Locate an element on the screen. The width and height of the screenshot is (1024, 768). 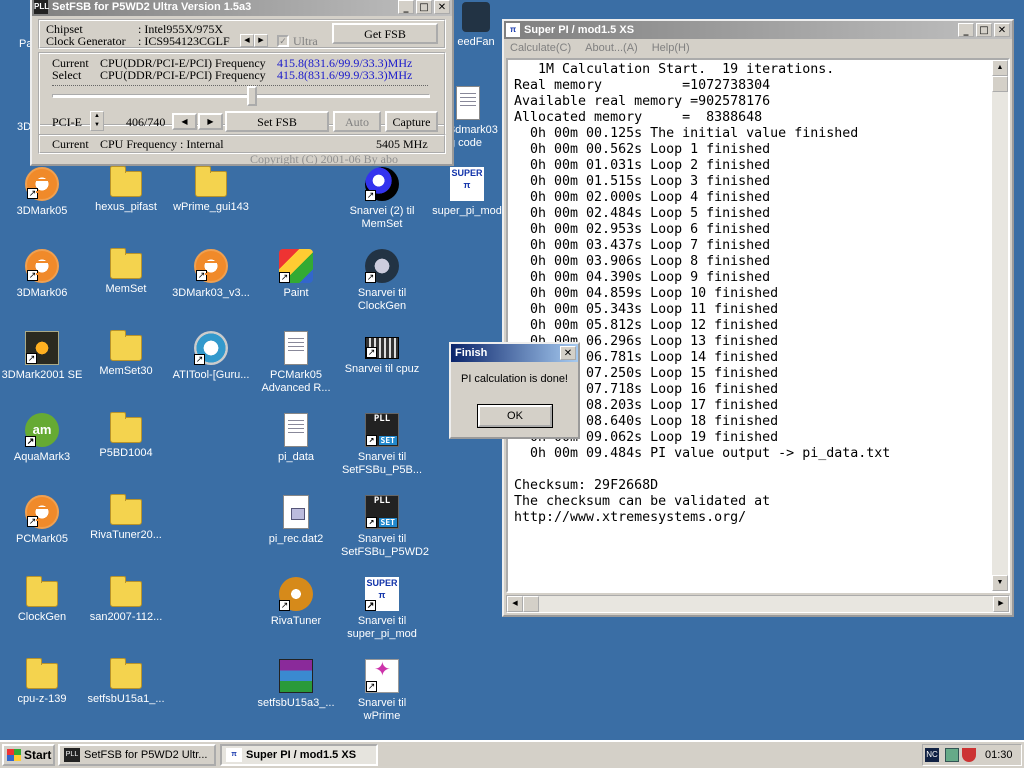
desktop-icon-memset: MemSet is located at coordinates (126, 272).